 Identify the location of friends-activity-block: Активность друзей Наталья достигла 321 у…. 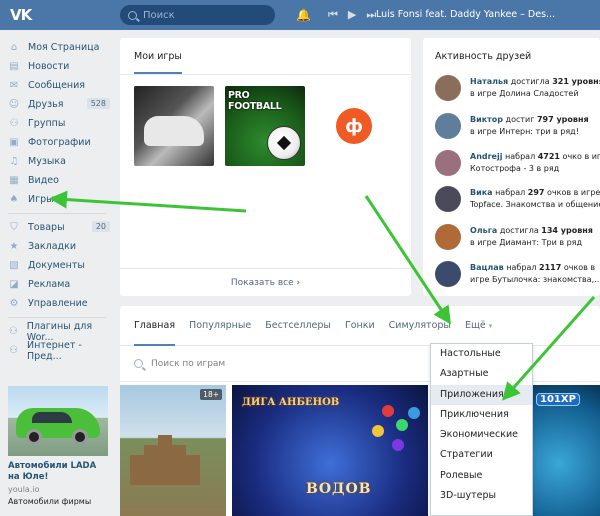
(511, 167).